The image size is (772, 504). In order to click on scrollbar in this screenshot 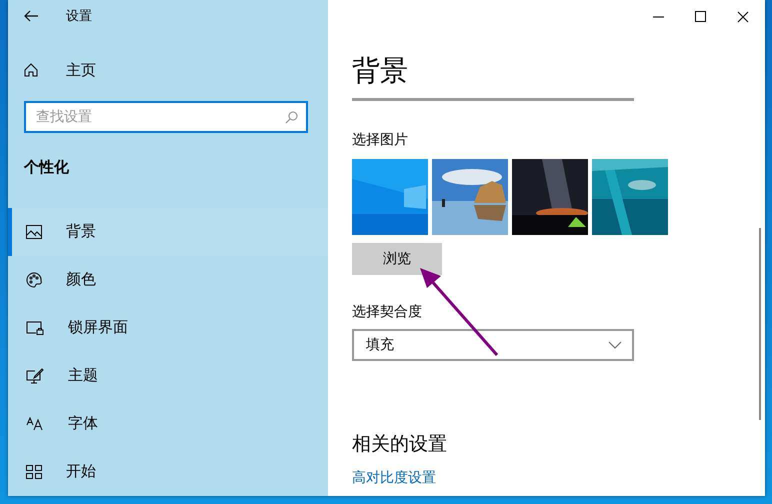, I will do `click(760, 324)`.